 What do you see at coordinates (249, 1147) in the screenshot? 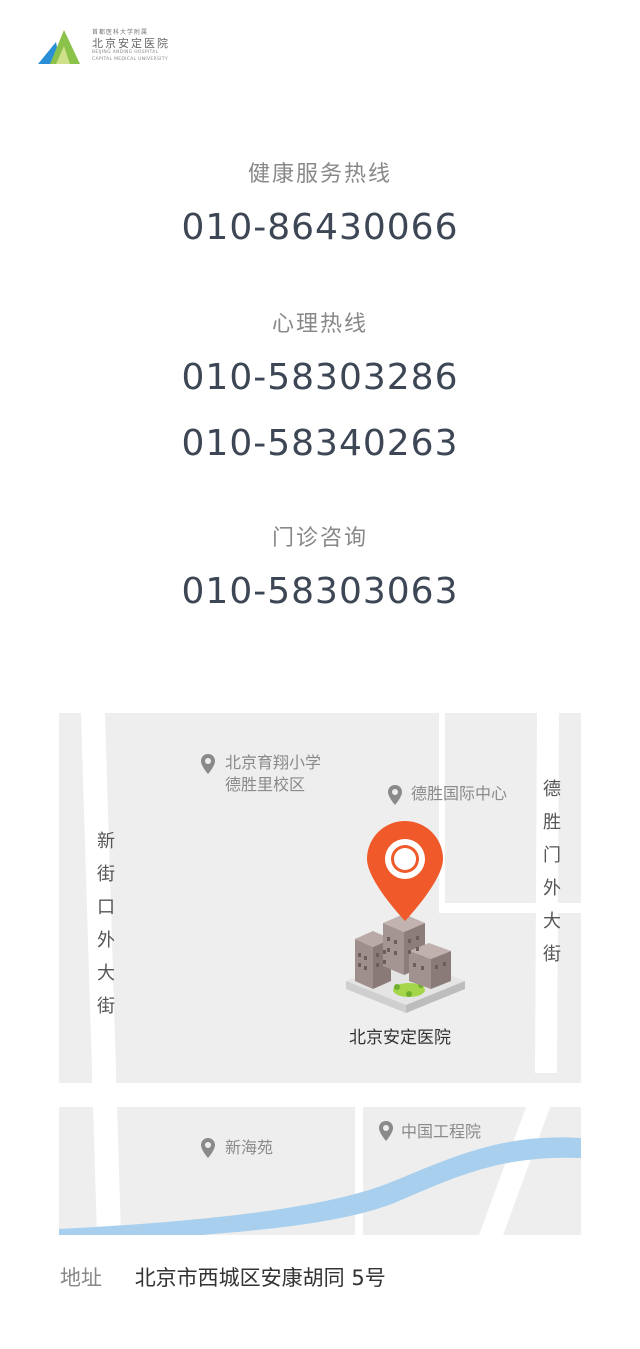
I see `poi-xinhaiyuan: 新海苑` at bounding box center [249, 1147].